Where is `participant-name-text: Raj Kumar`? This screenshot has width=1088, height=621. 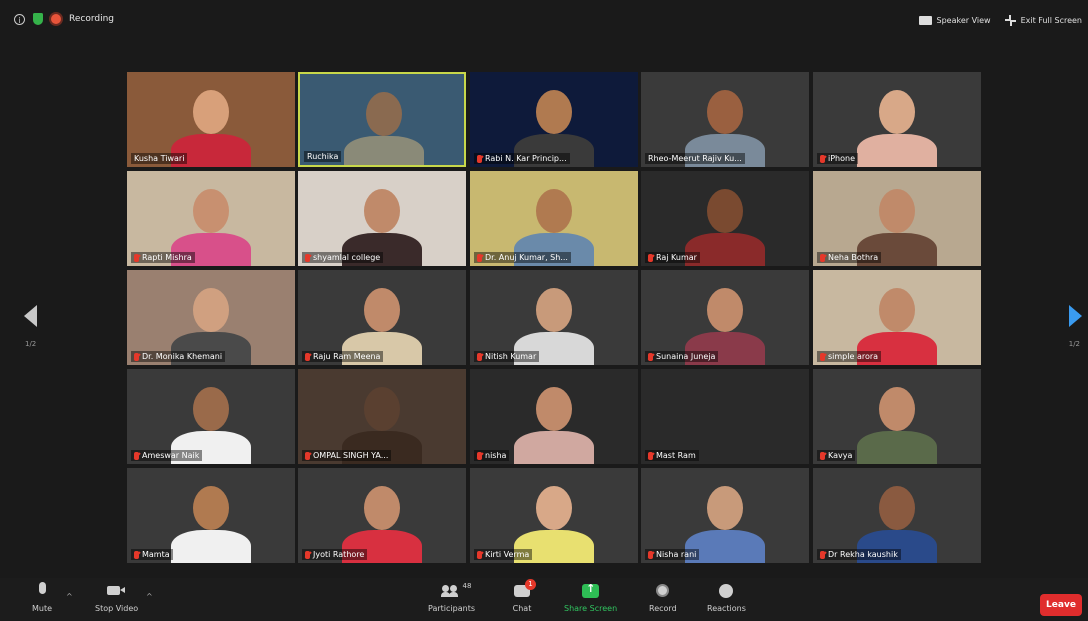
participant-name-text: Raj Kumar is located at coordinates (676, 257).